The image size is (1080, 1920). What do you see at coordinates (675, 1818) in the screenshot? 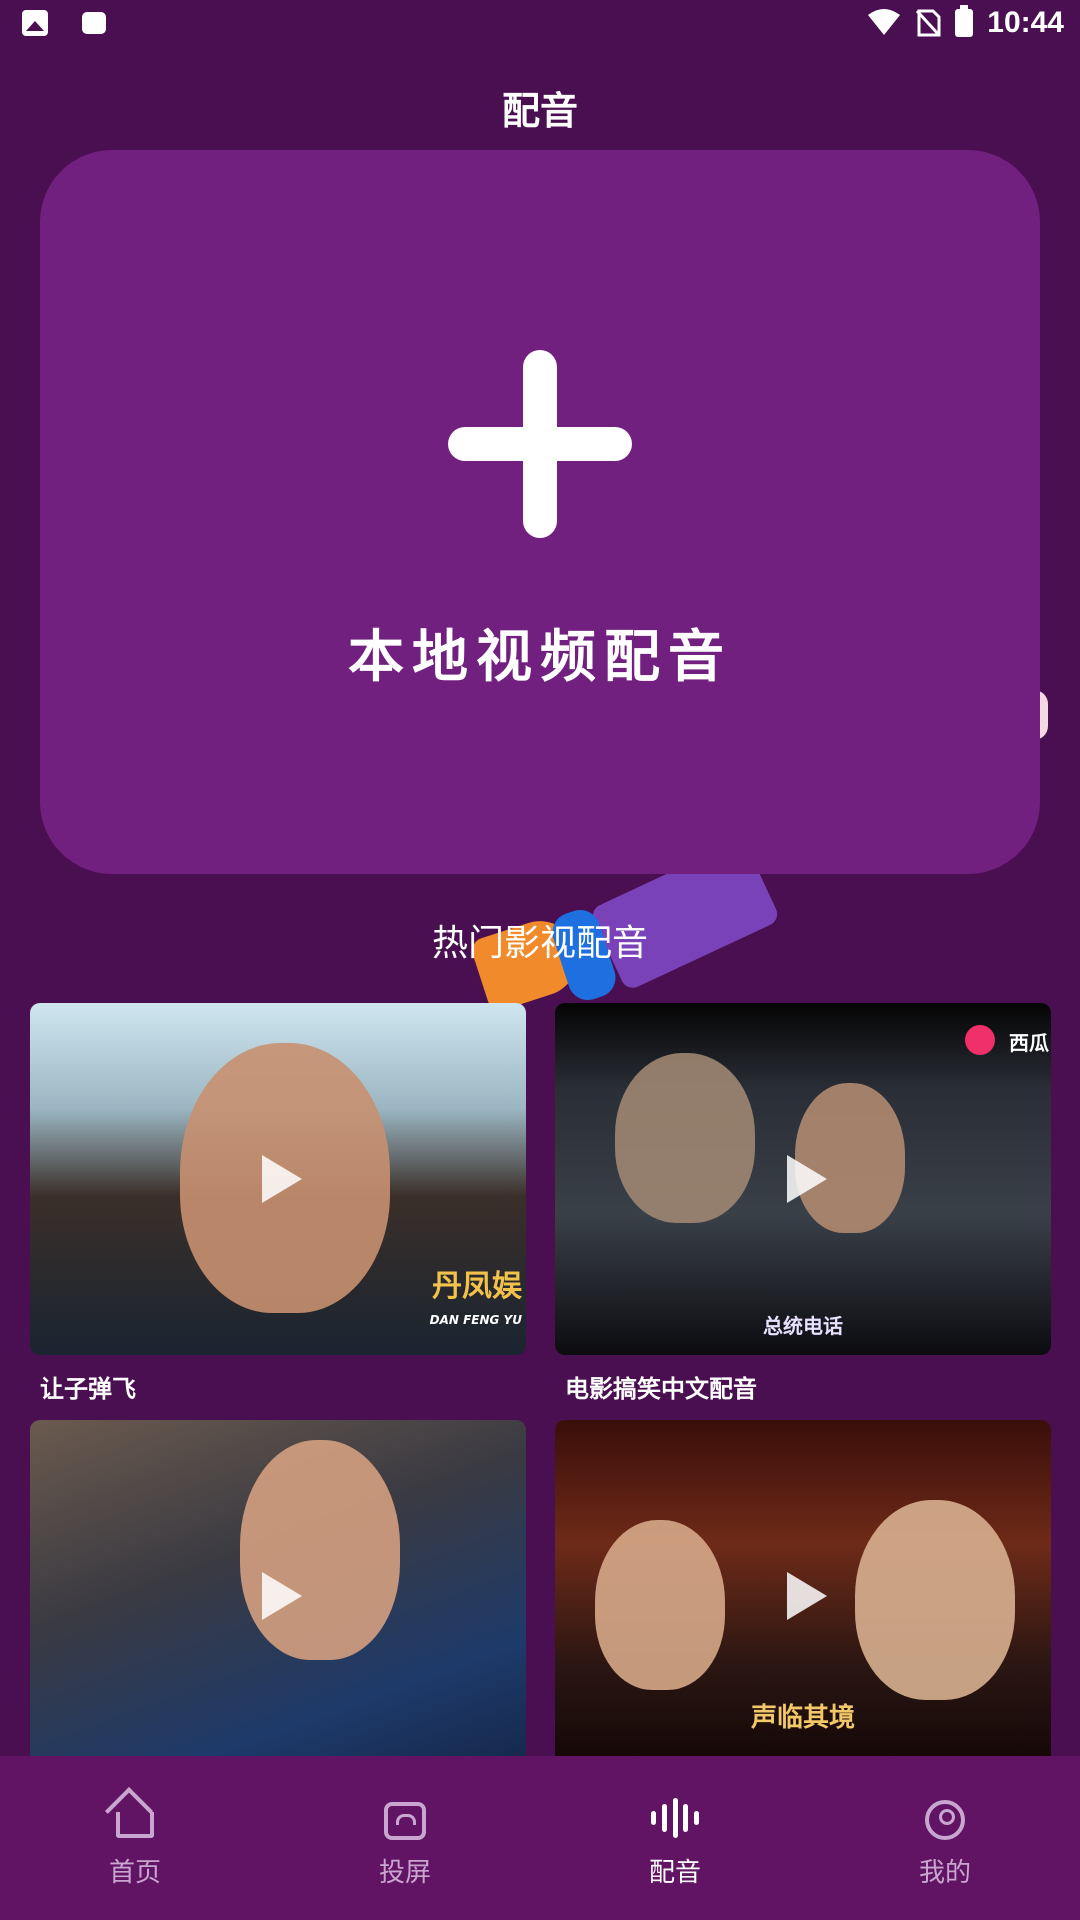
I see `sound-wave-icon` at bounding box center [675, 1818].